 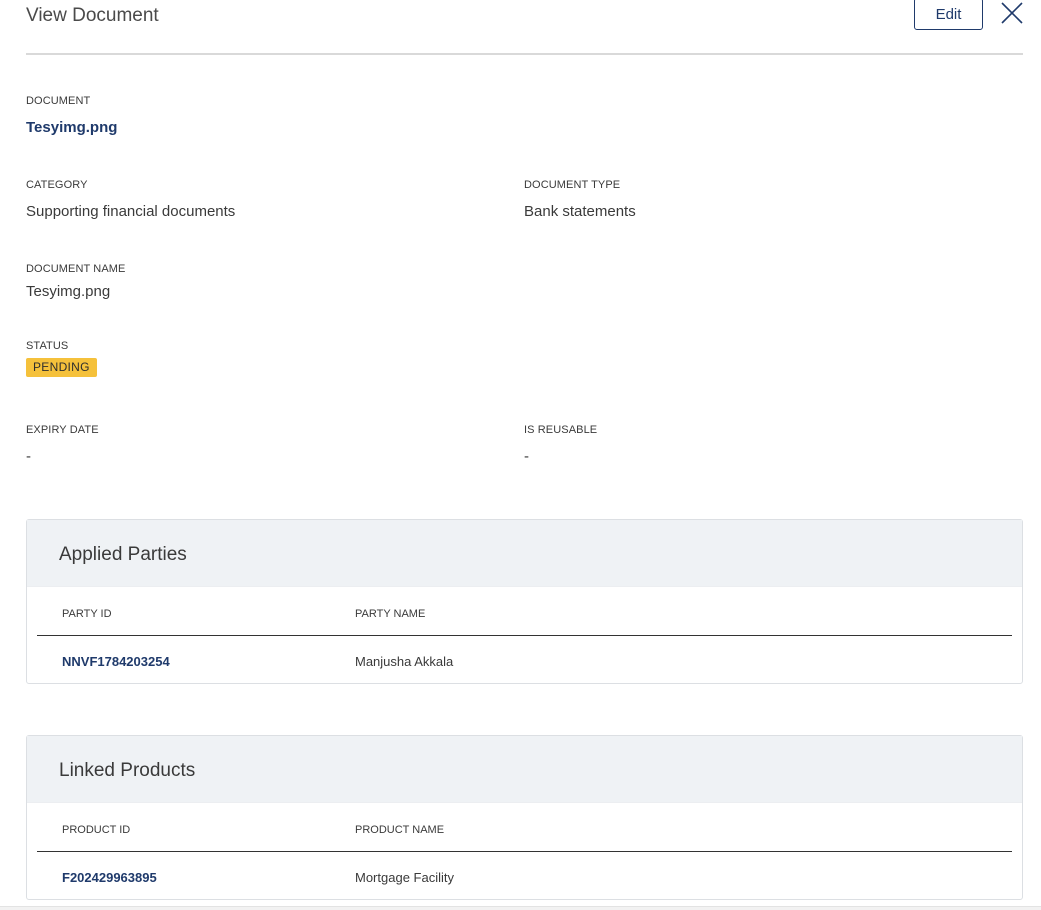 I want to click on document-name-value: Tesyimg.png, so click(x=68, y=291).